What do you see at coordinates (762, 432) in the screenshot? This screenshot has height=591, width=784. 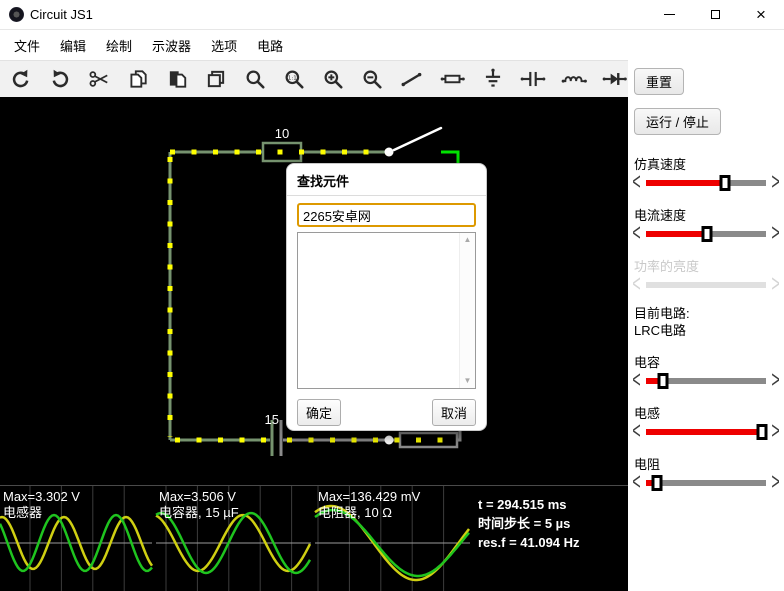 I see `slider-thumb-inductance` at bounding box center [762, 432].